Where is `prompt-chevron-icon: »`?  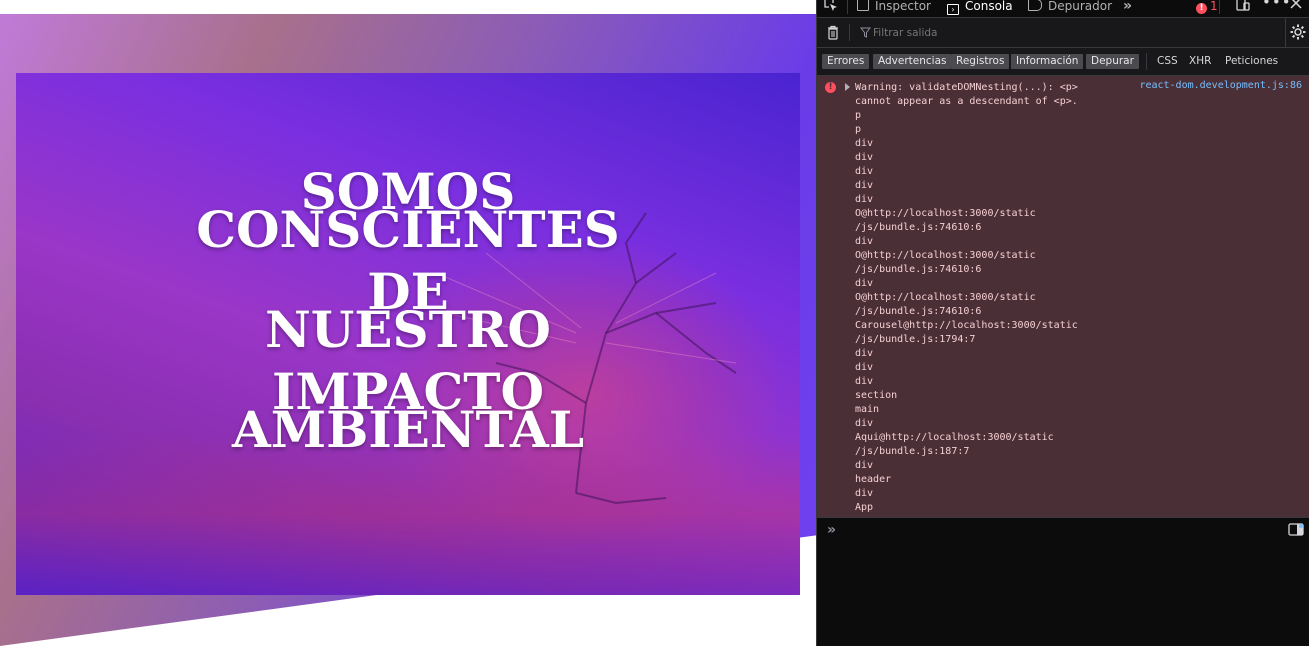 prompt-chevron-icon: » is located at coordinates (832, 530).